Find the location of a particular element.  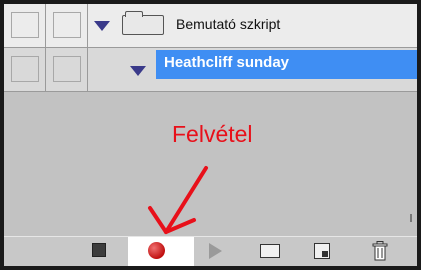

annotation-arrow-icon is located at coordinates (178, 200).